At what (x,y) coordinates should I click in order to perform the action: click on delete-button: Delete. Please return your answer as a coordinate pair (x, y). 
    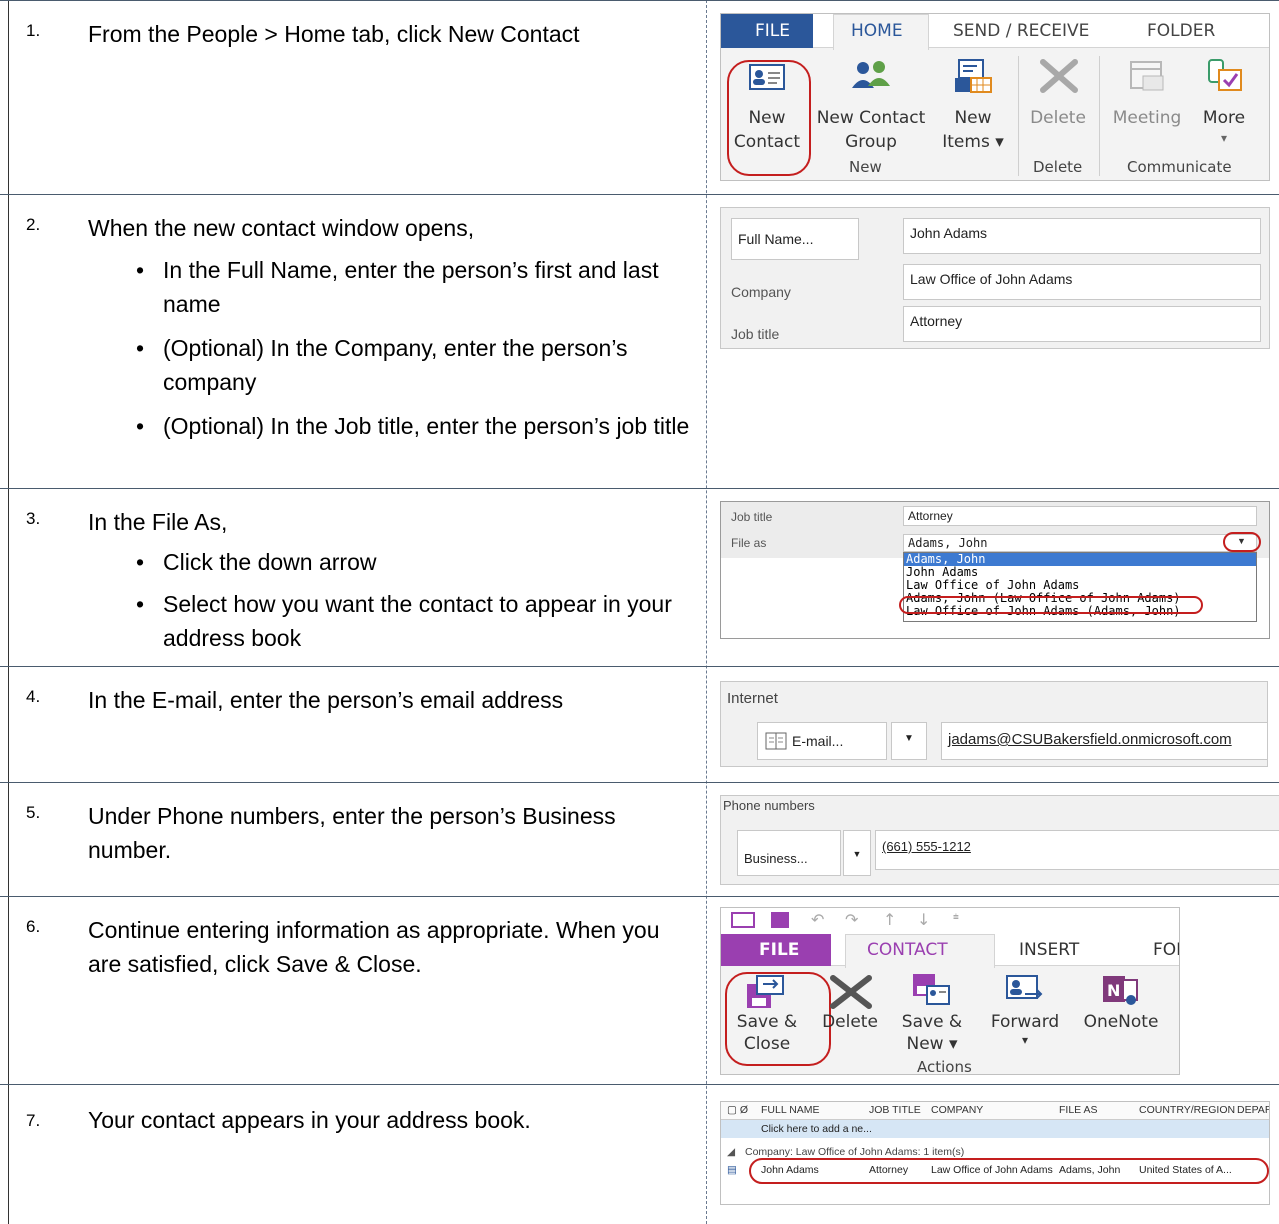
    Looking at the image, I should click on (850, 1018).